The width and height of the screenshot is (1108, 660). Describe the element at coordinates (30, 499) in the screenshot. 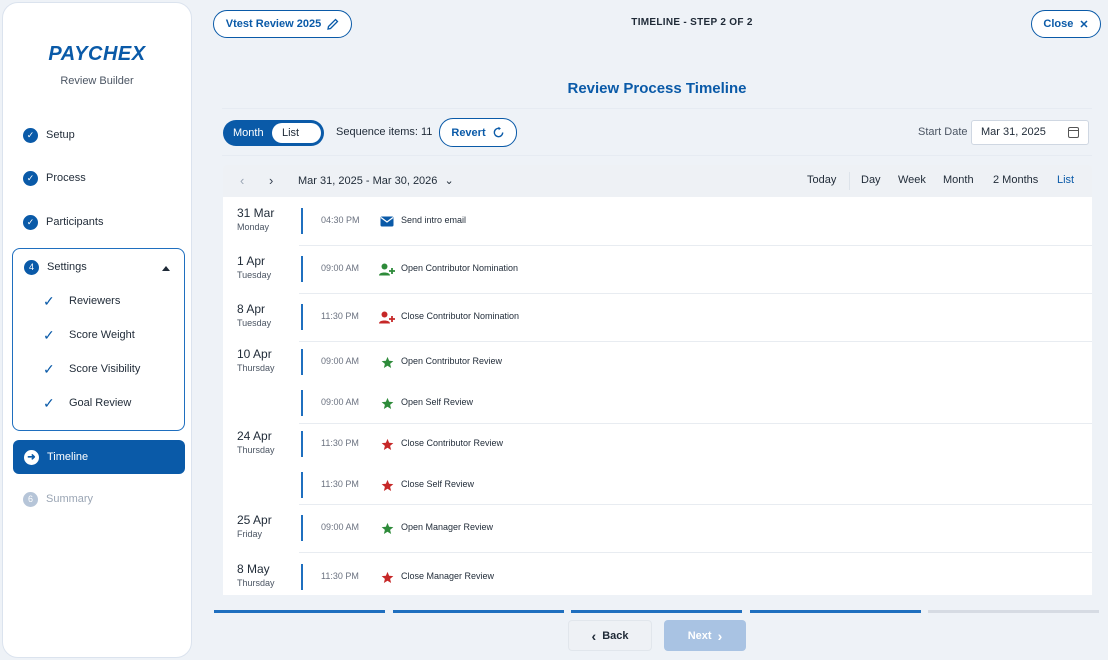

I see `step-number-icon: 6` at that location.